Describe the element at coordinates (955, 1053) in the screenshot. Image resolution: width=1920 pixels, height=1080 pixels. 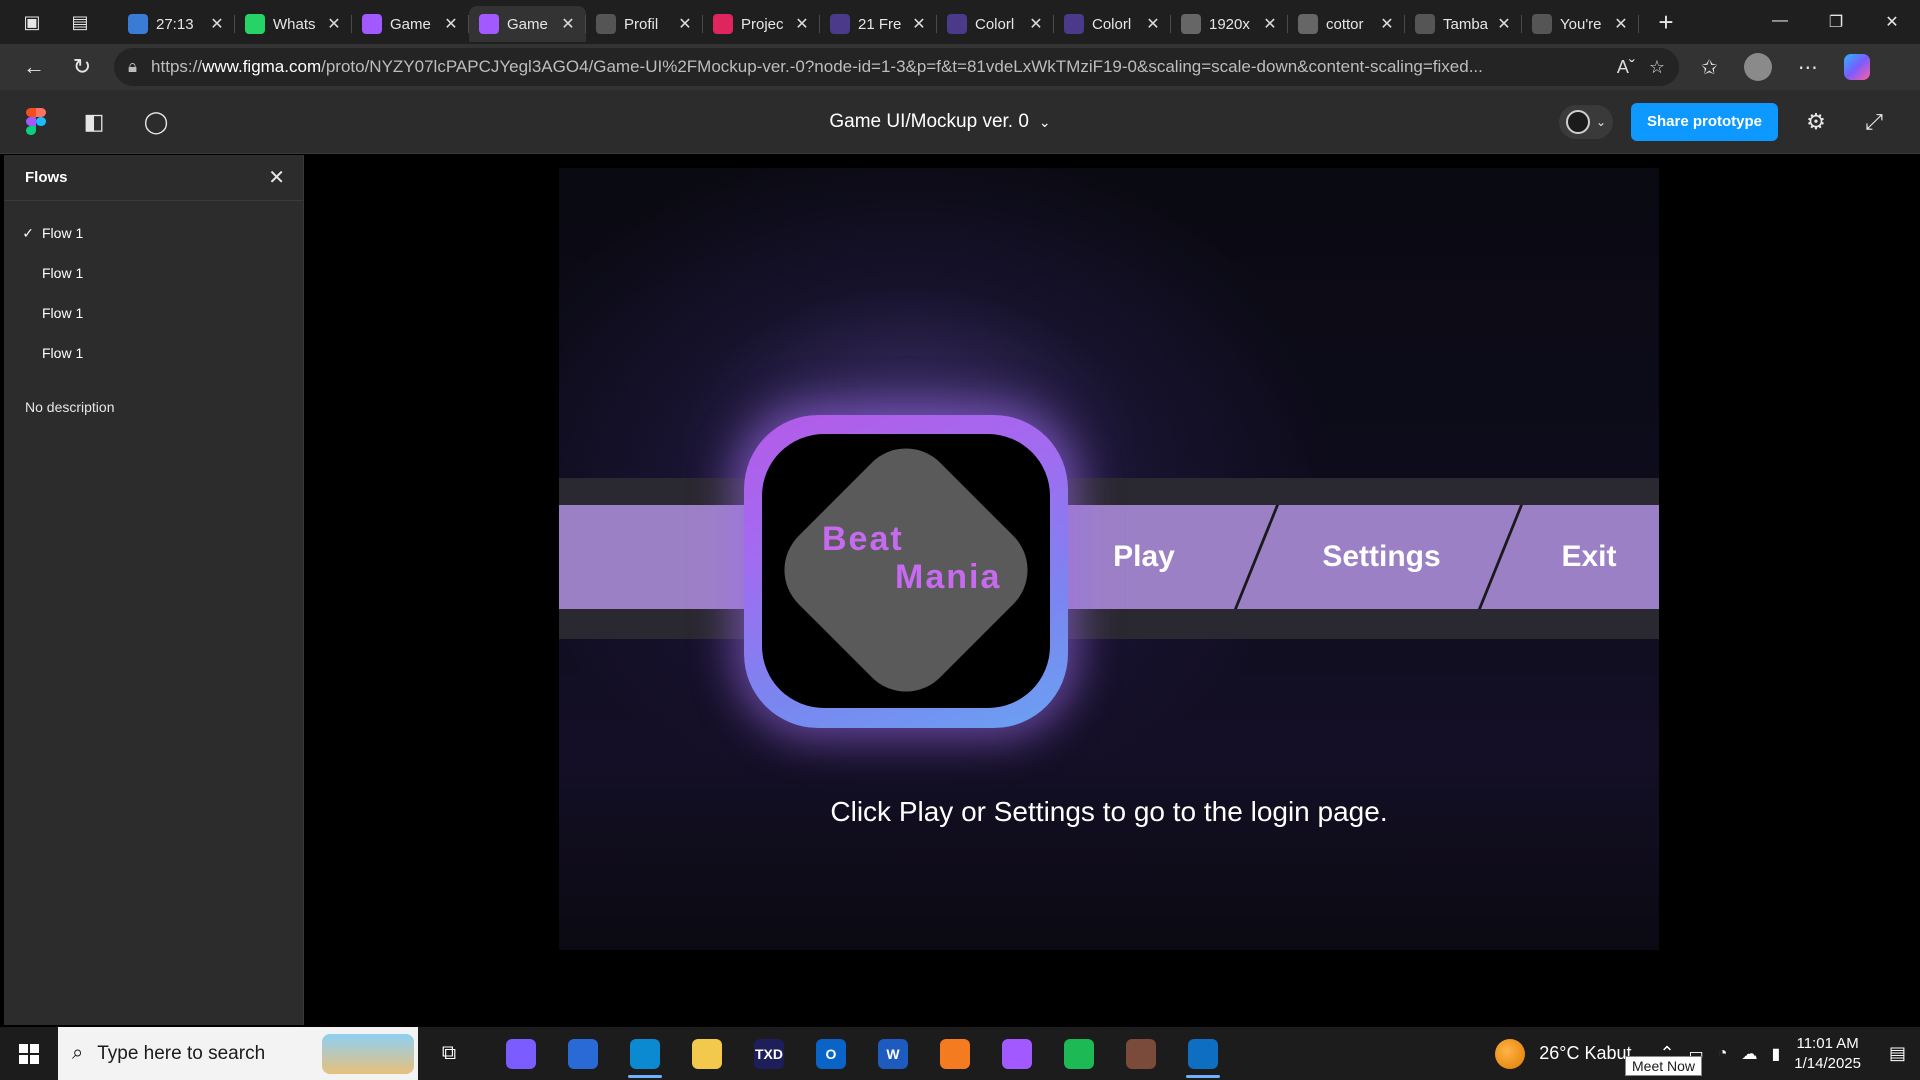
I see `xampp-app` at that location.